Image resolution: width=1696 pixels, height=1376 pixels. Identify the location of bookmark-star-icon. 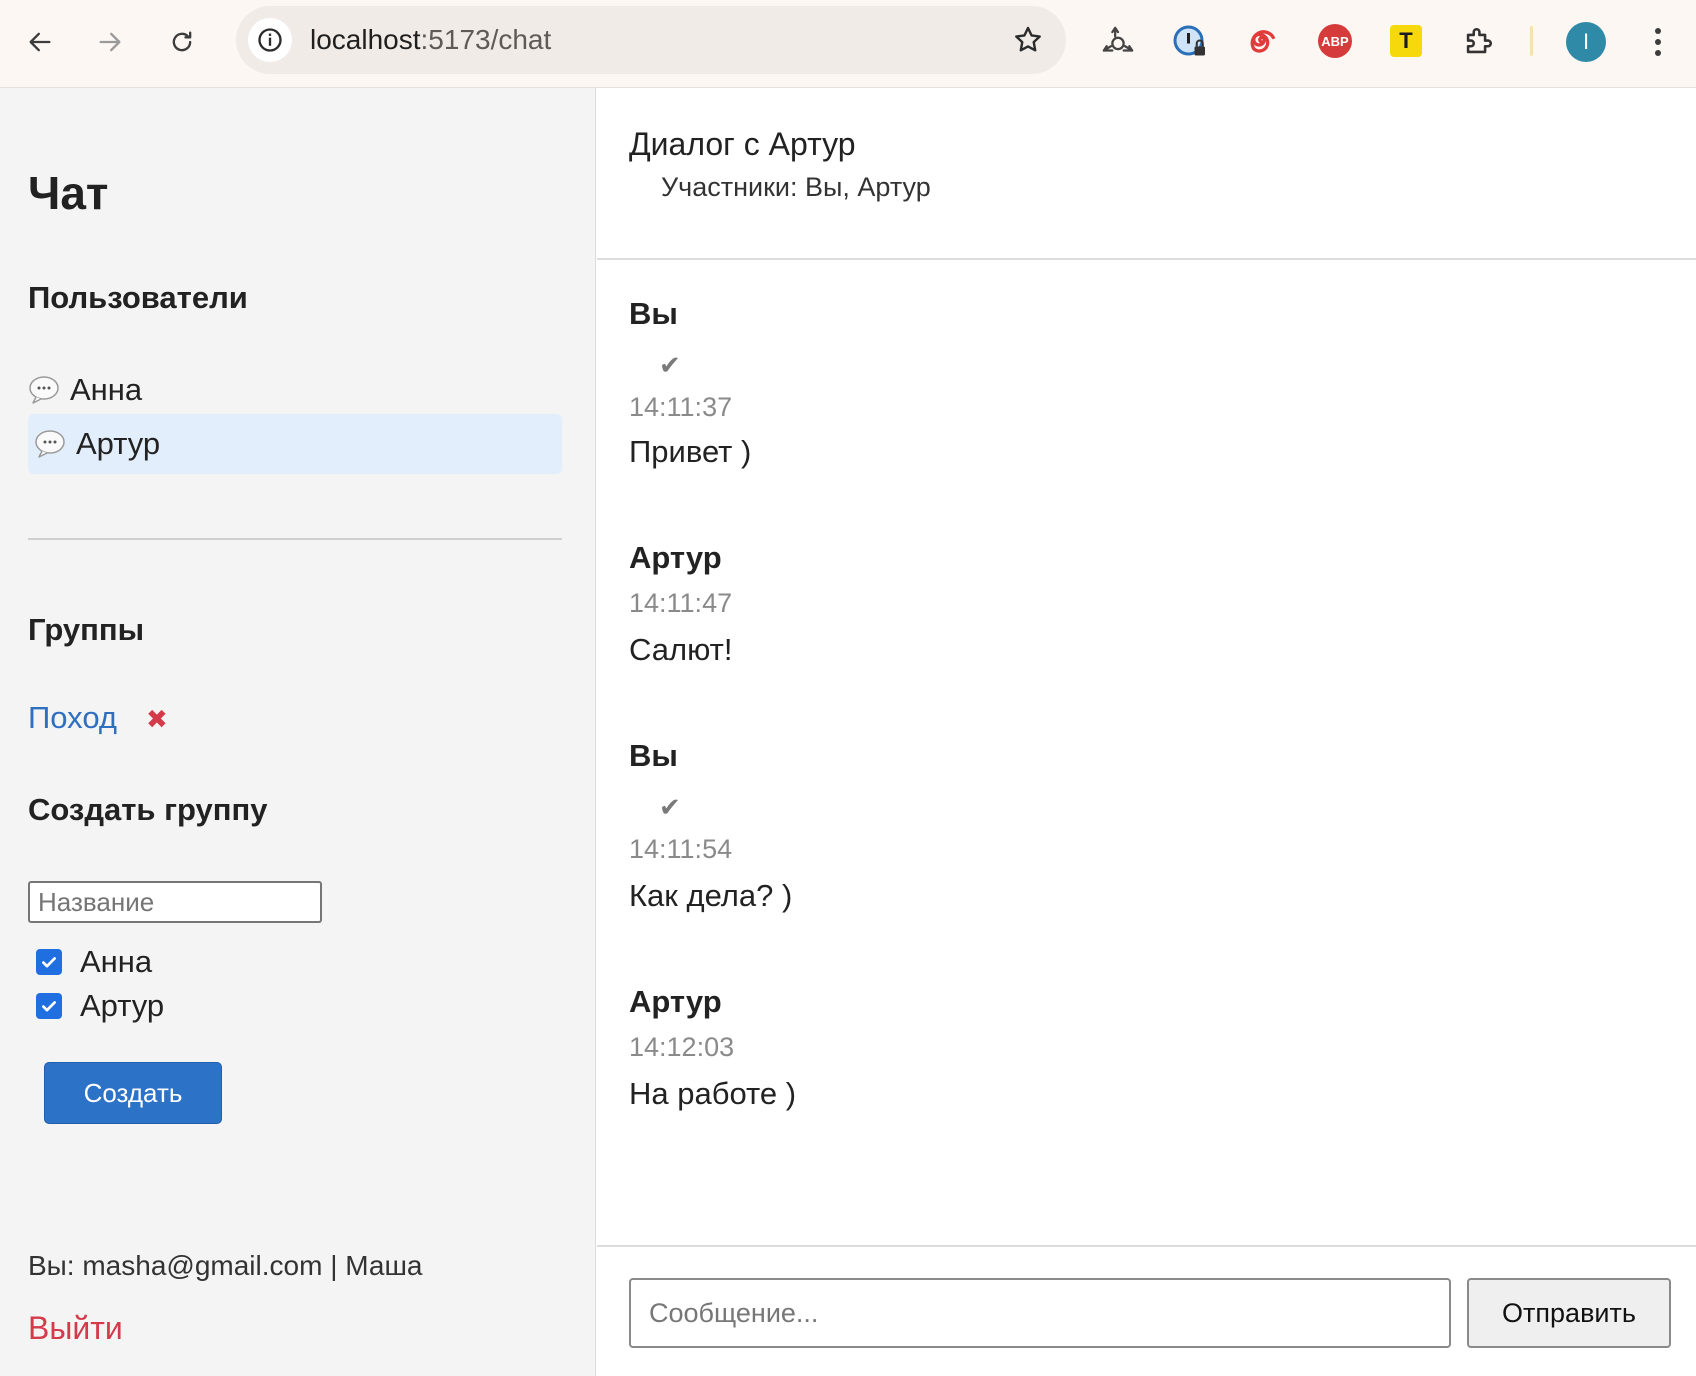
(1028, 40).